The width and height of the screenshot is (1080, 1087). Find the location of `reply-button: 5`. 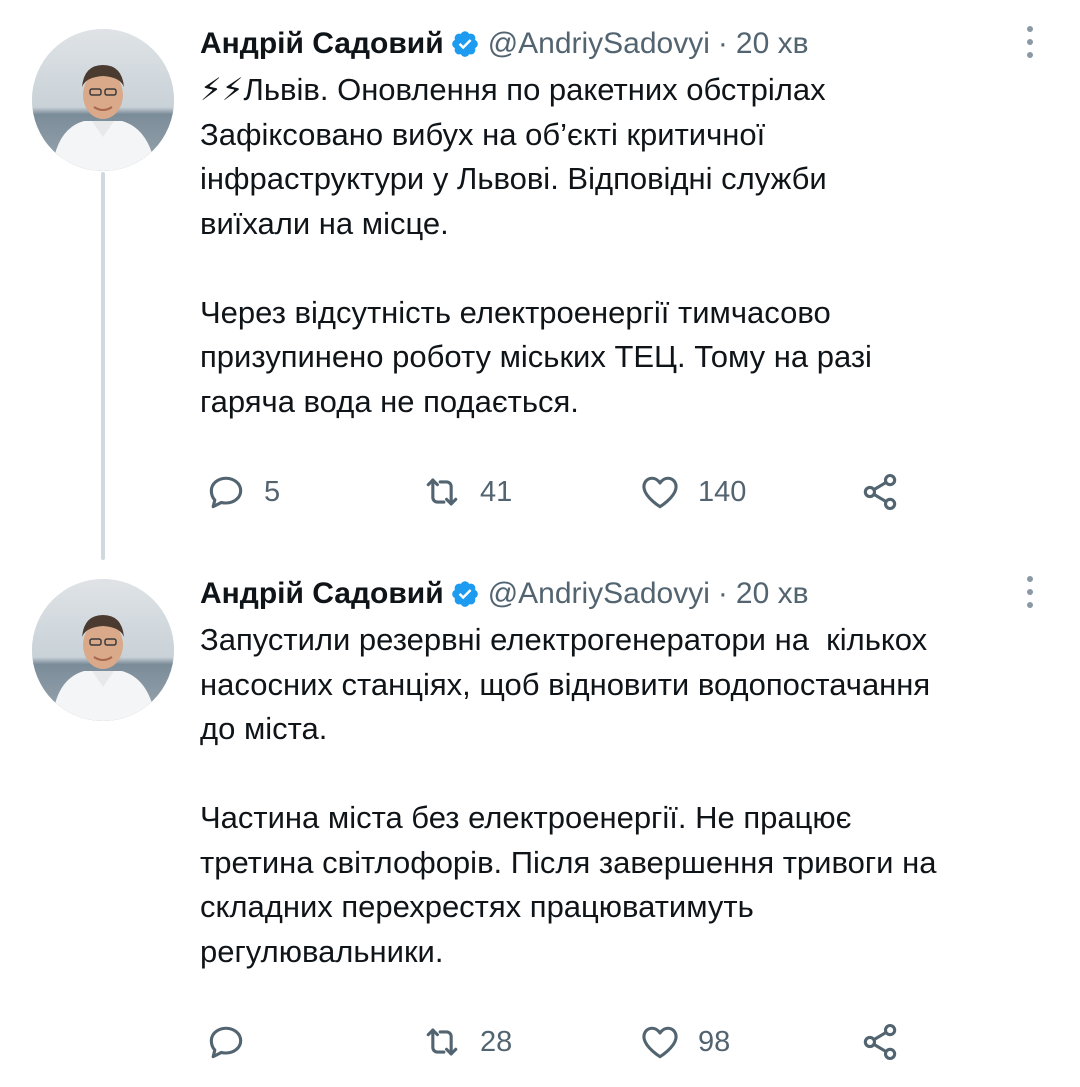

reply-button: 5 is located at coordinates (242, 492).